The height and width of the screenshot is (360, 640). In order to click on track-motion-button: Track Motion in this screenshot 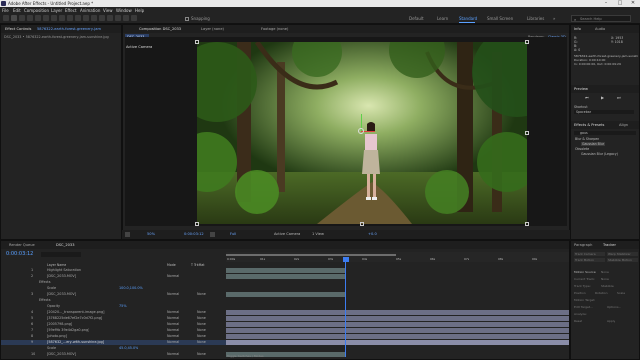, I will do `click(589, 260)`.